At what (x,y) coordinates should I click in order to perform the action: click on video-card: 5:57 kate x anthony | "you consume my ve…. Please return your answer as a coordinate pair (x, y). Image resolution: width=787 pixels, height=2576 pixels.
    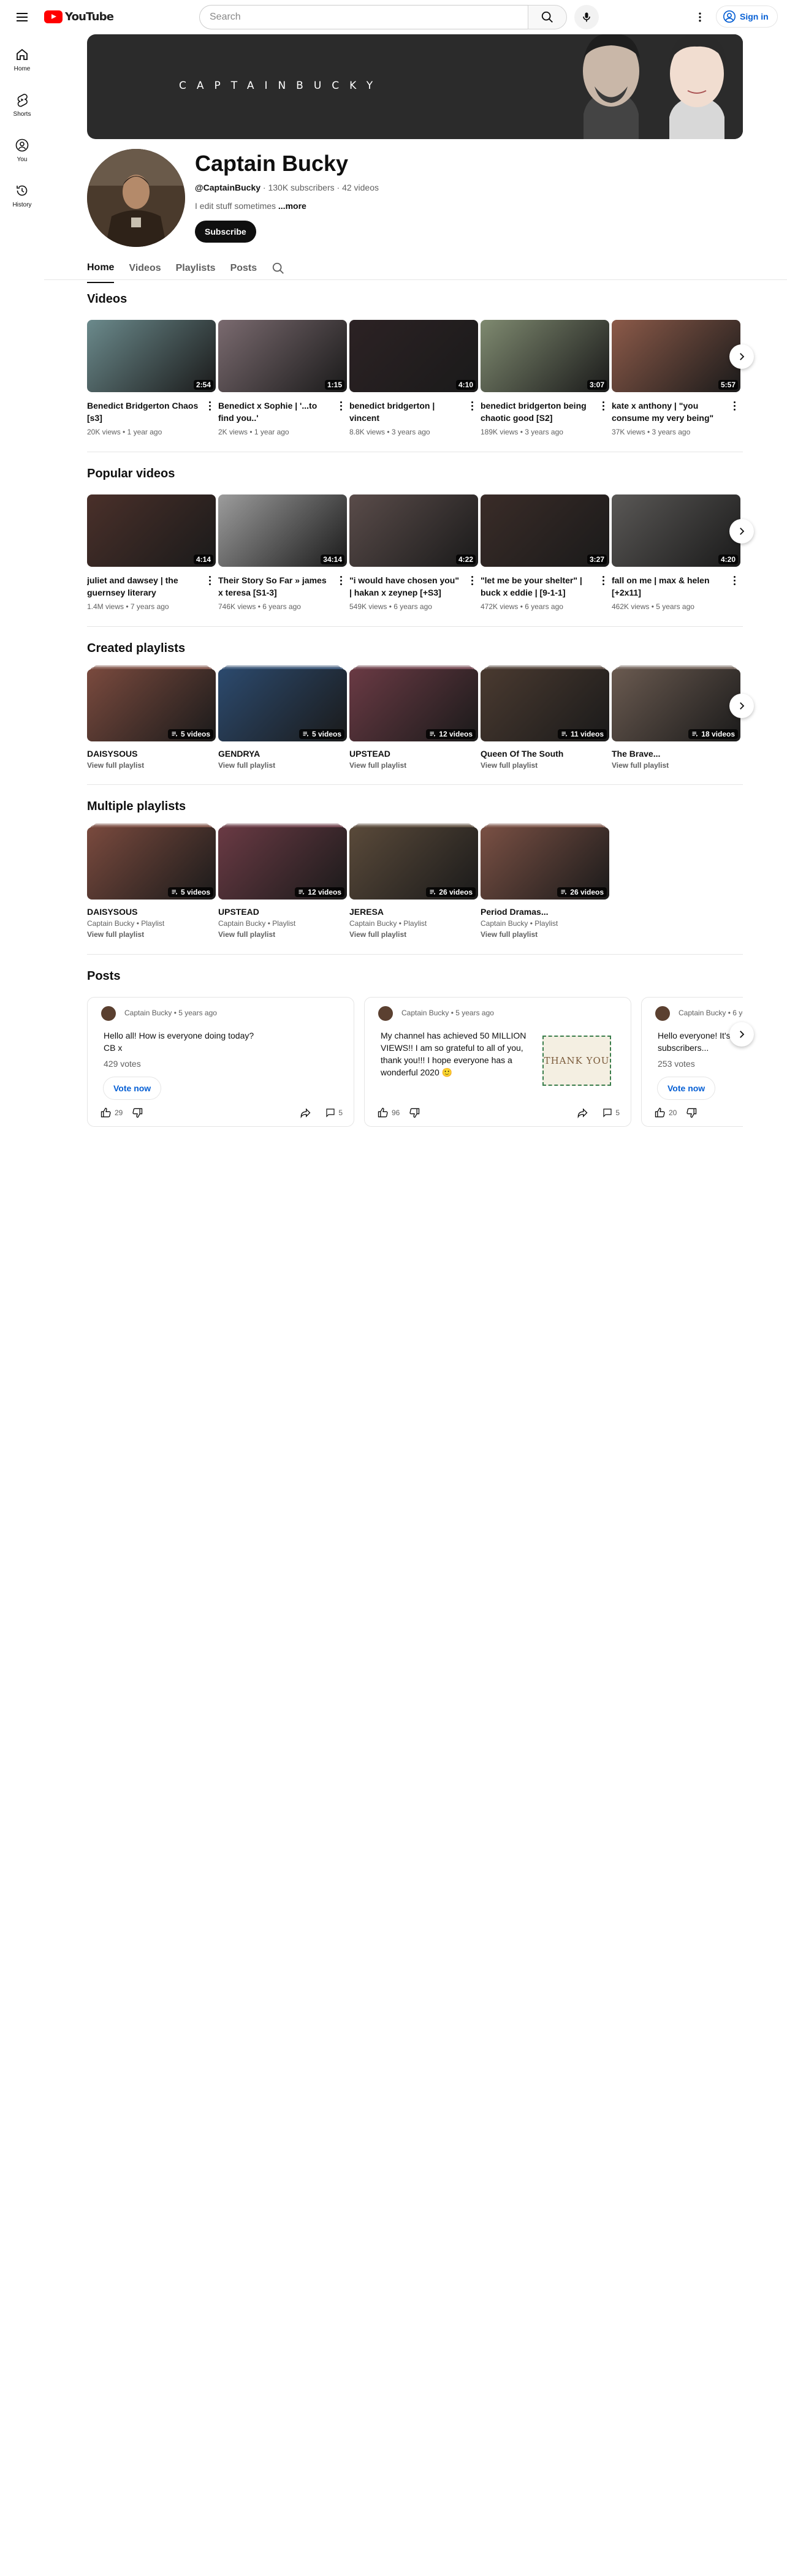
    Looking at the image, I should click on (676, 379).